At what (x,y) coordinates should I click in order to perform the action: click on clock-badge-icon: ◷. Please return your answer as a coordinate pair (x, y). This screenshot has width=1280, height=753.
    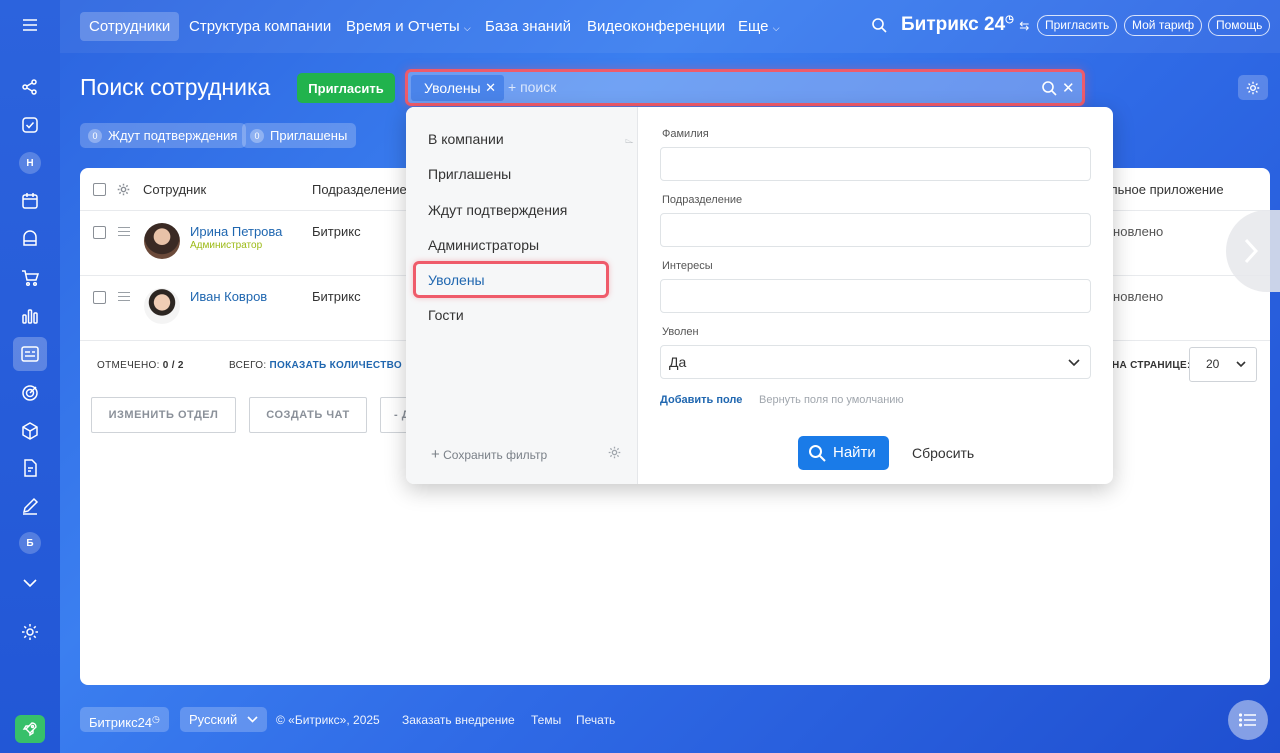
    Looking at the image, I should click on (1009, 19).